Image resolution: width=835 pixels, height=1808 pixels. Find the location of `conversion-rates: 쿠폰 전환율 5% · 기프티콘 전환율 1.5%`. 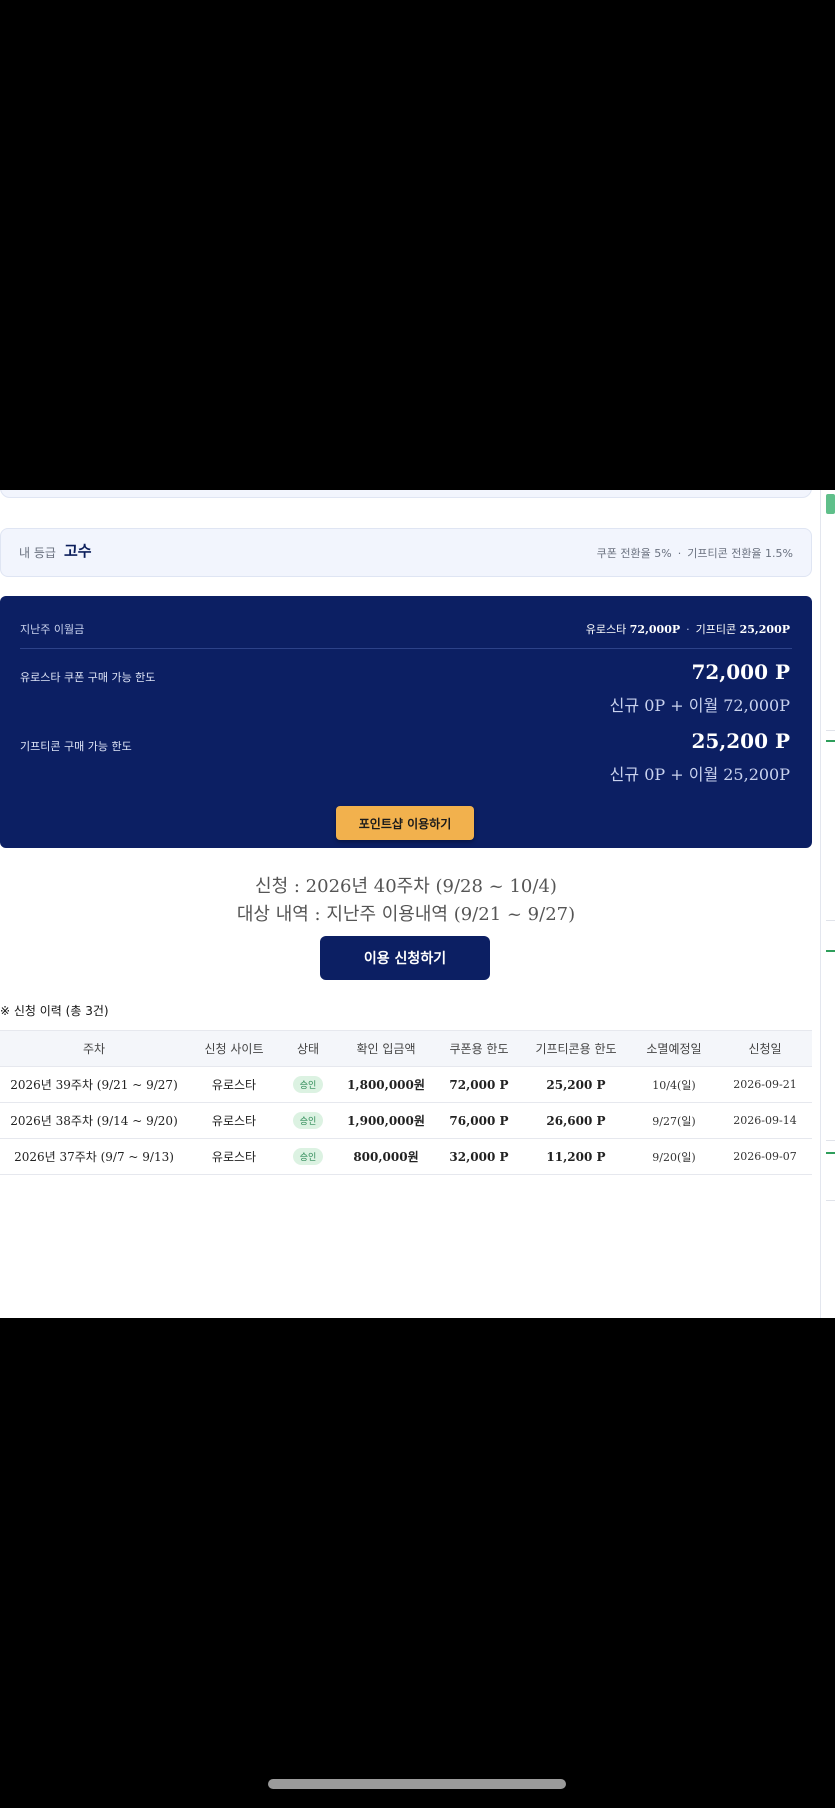

conversion-rates: 쿠폰 전환율 5% · 기프티콘 전환율 1.5% is located at coordinates (695, 553).